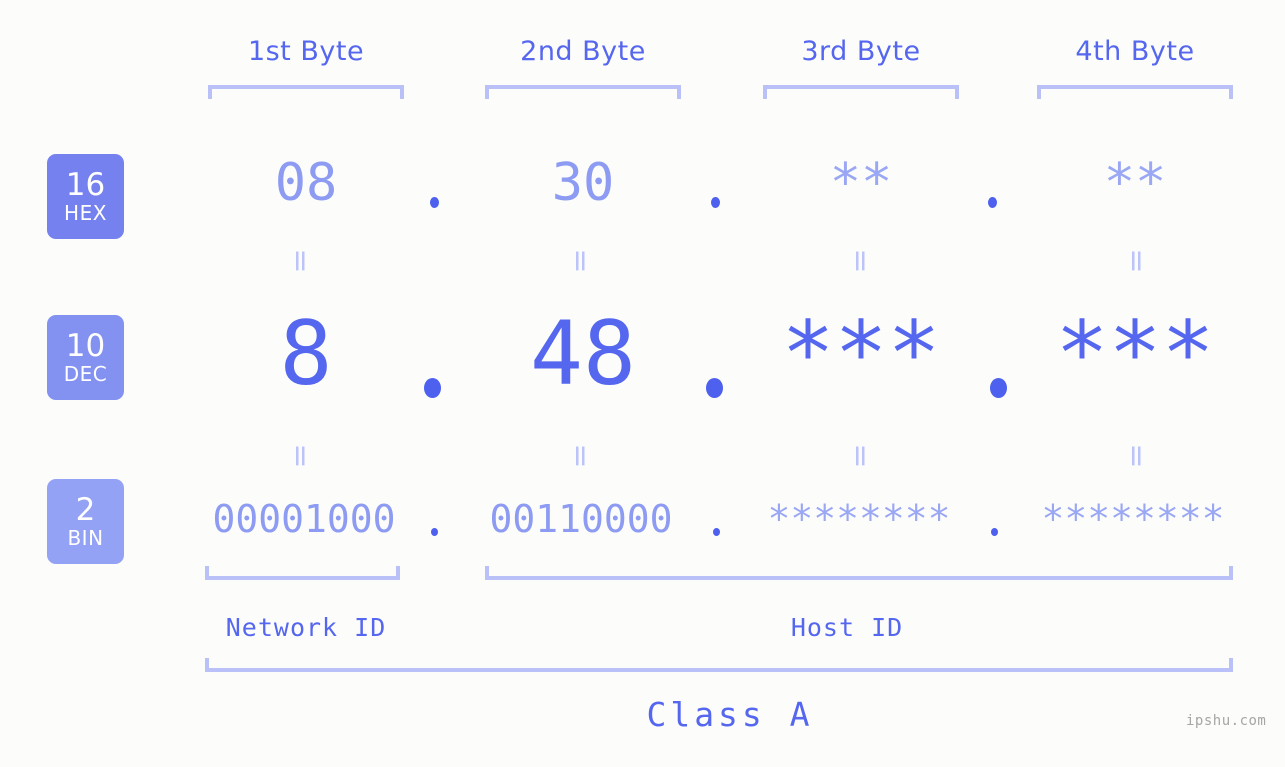  Describe the element at coordinates (1135, 353) in the screenshot. I see `dec-value-byte-4: ***` at that location.